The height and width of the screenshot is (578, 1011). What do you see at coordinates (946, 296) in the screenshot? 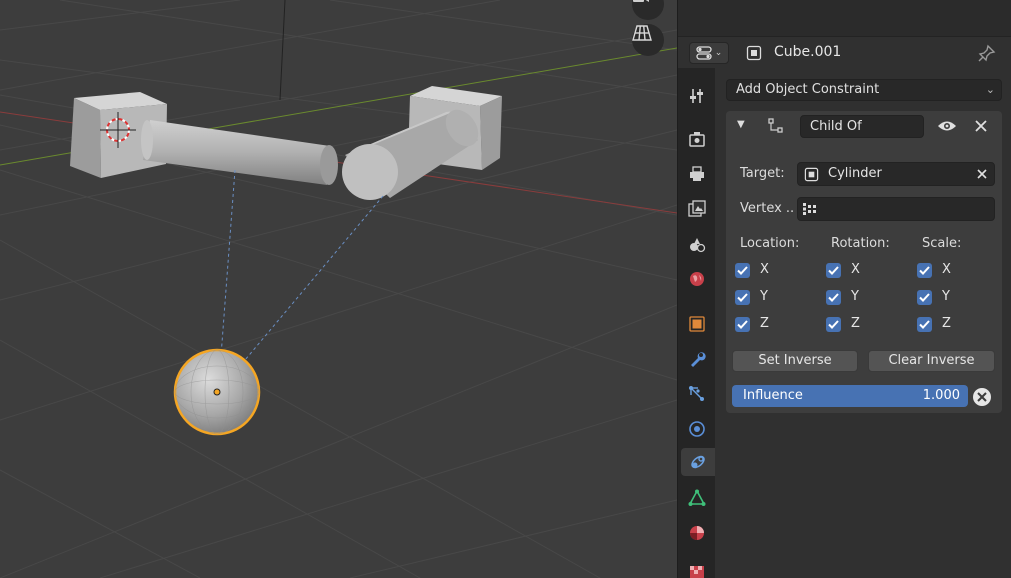
I see `scale-y-label: Y` at bounding box center [946, 296].